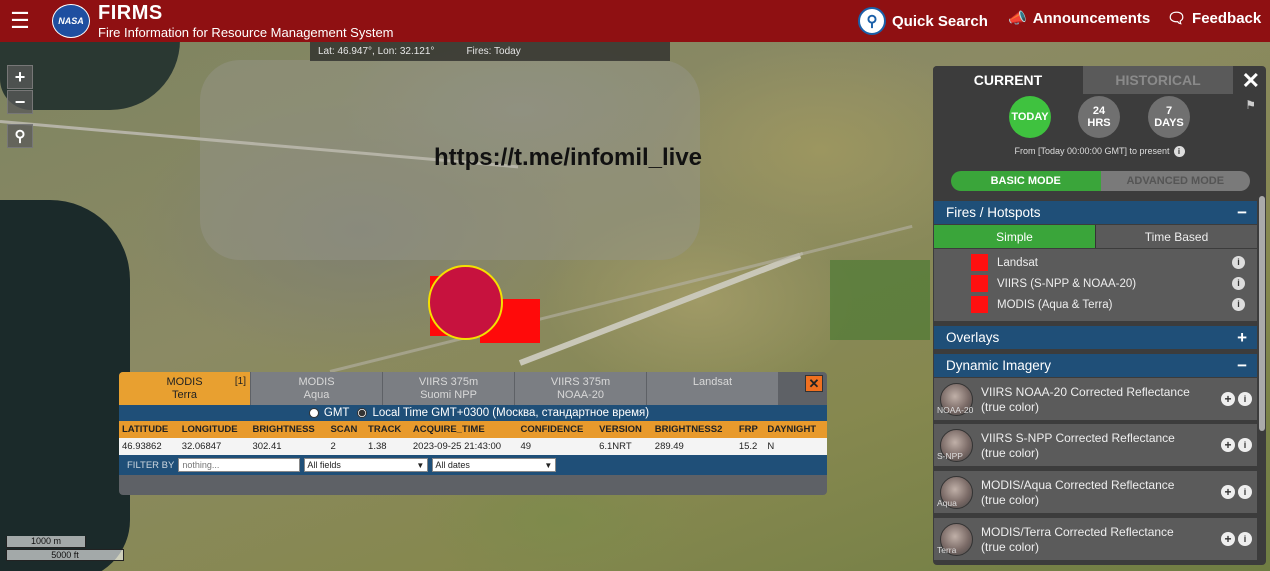 This screenshot has width=1270, height=571. What do you see at coordinates (288, 429) in the screenshot?
I see `col-brightness: BRIGHTNESS` at bounding box center [288, 429].